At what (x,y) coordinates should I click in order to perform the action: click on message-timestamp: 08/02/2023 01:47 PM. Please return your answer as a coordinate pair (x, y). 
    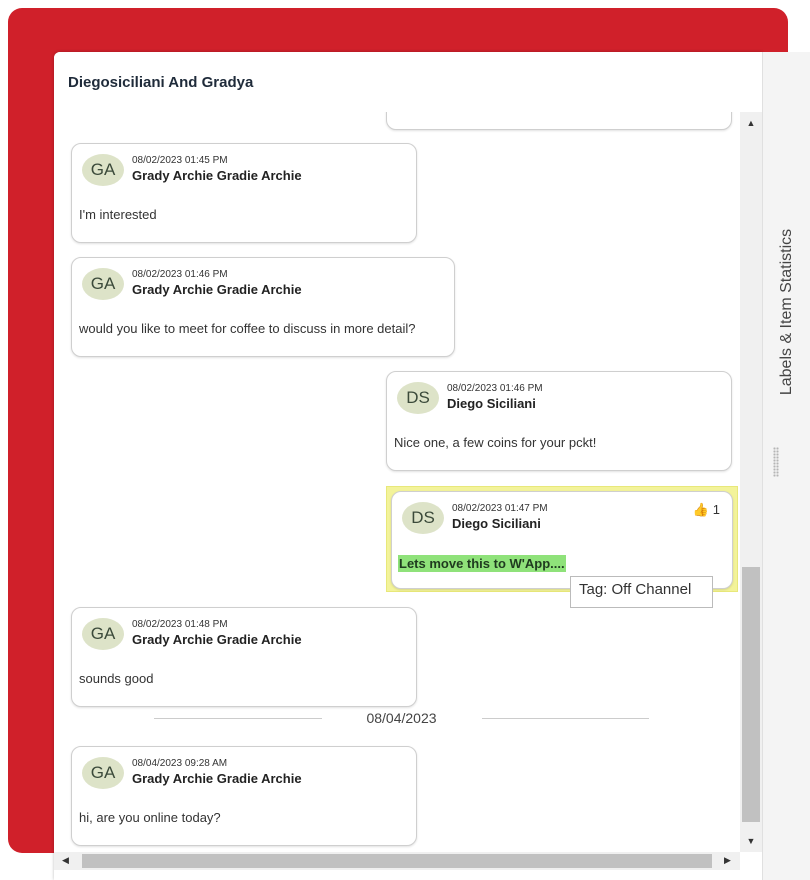
    Looking at the image, I should click on (500, 508).